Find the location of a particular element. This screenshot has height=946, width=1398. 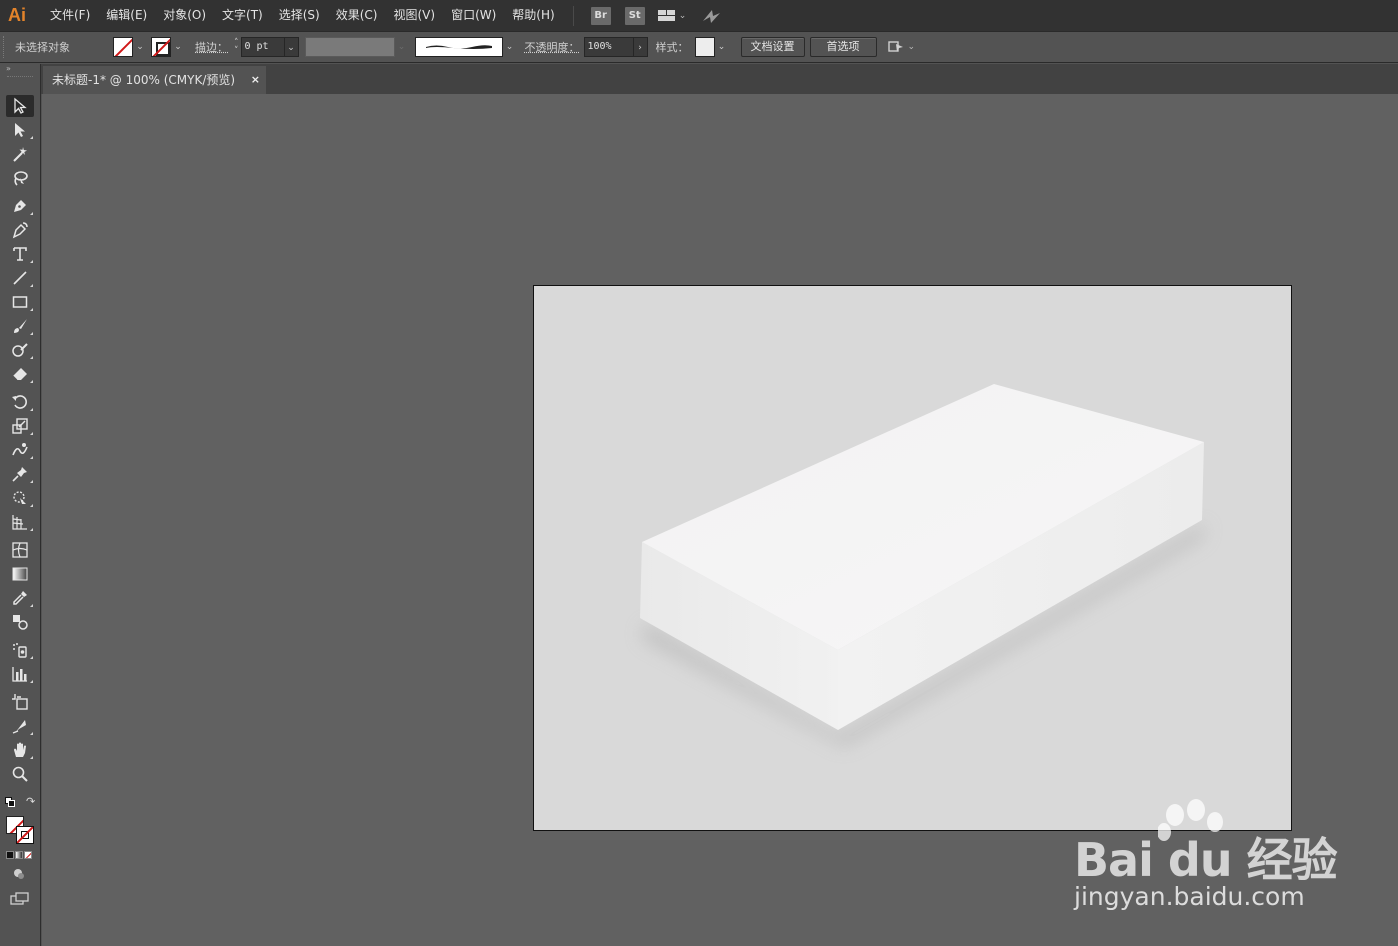

hand-tool is located at coordinates (20, 750).